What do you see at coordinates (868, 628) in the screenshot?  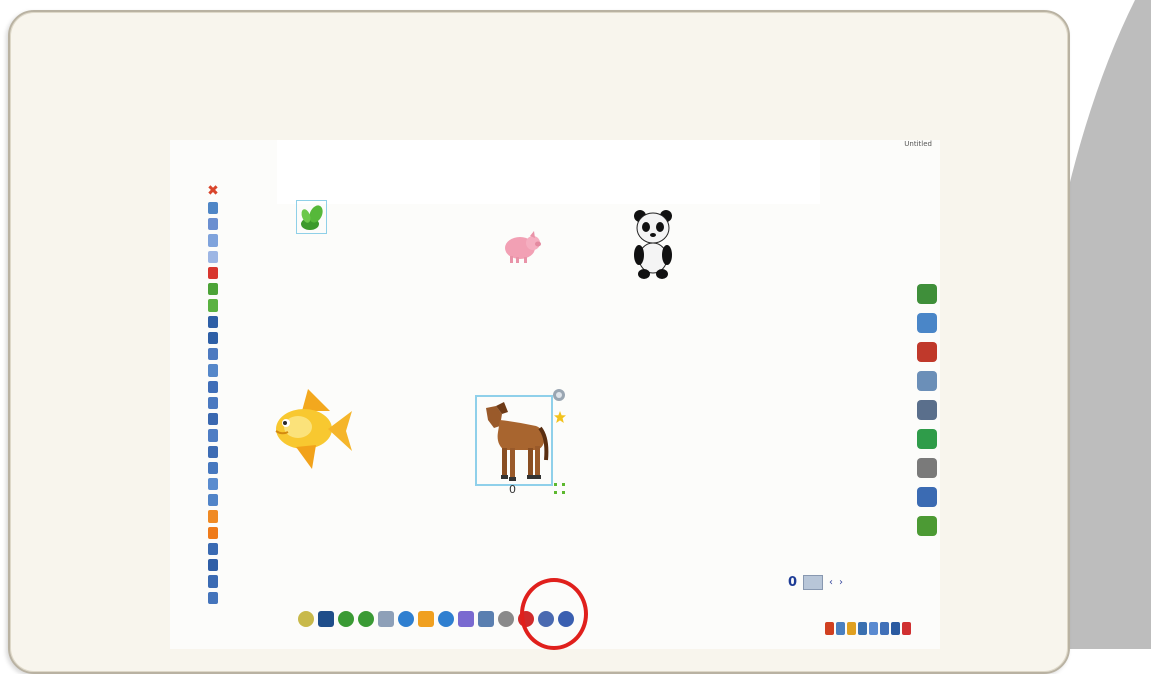 I see `bottom-right-tools` at bounding box center [868, 628].